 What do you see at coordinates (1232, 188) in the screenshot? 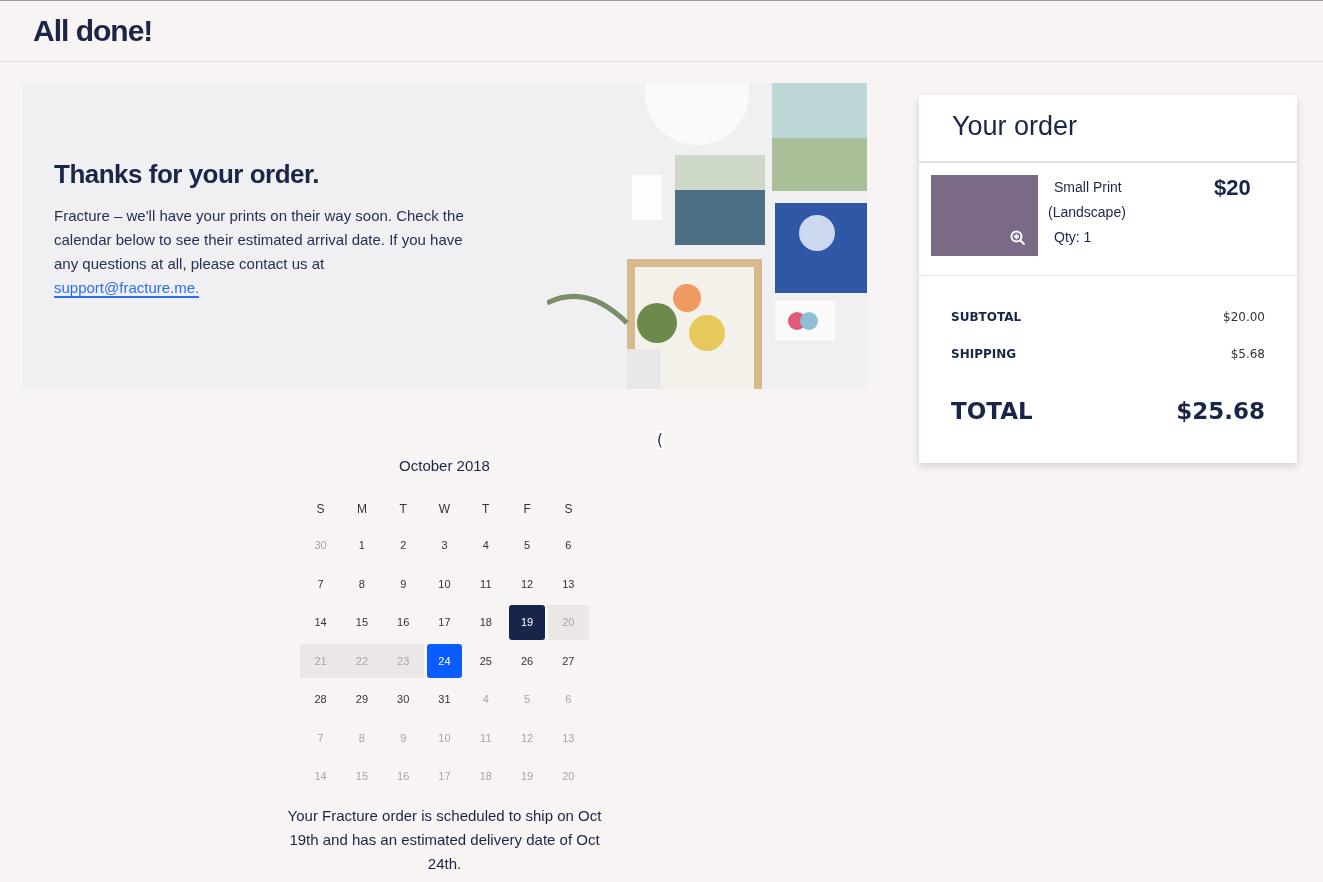
I see `item-price: $20` at bounding box center [1232, 188].